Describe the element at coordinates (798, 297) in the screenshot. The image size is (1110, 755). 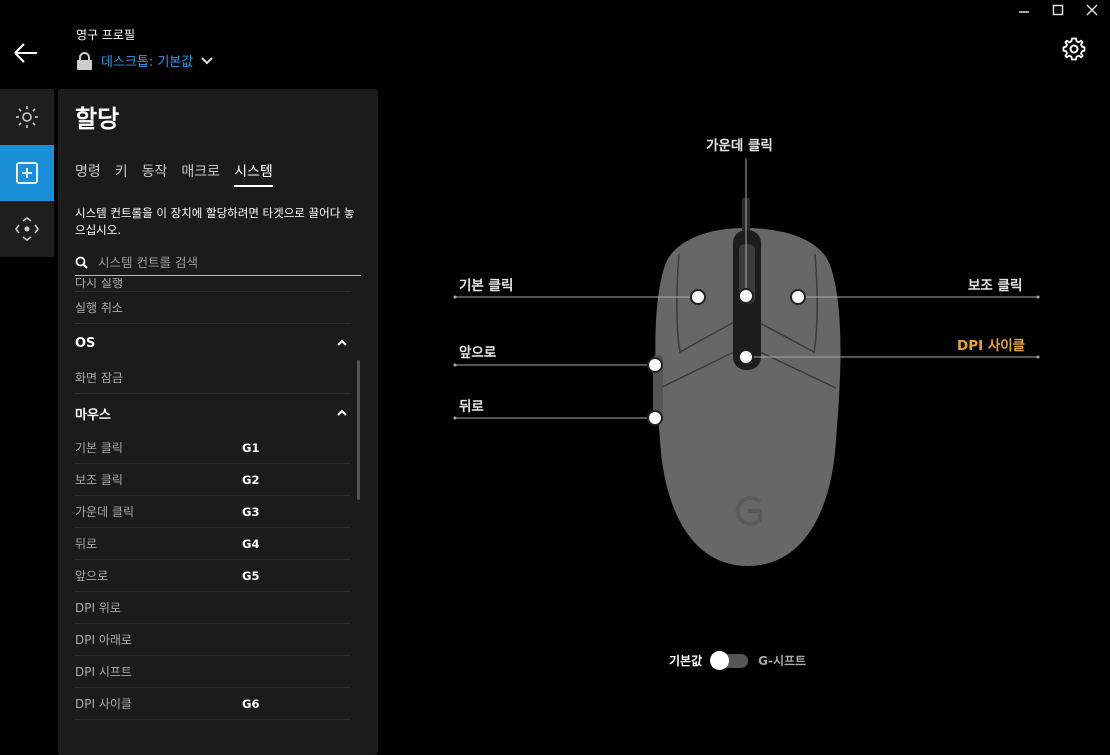
I see `hotspot-right-click` at that location.